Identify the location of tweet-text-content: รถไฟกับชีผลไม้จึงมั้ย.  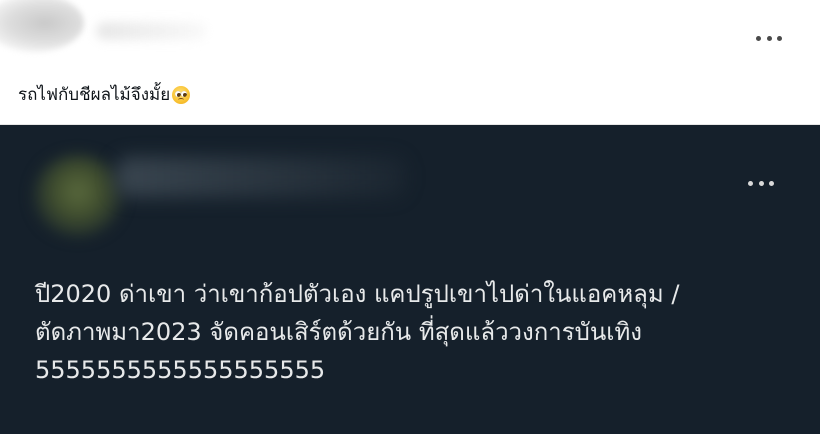
(94, 95).